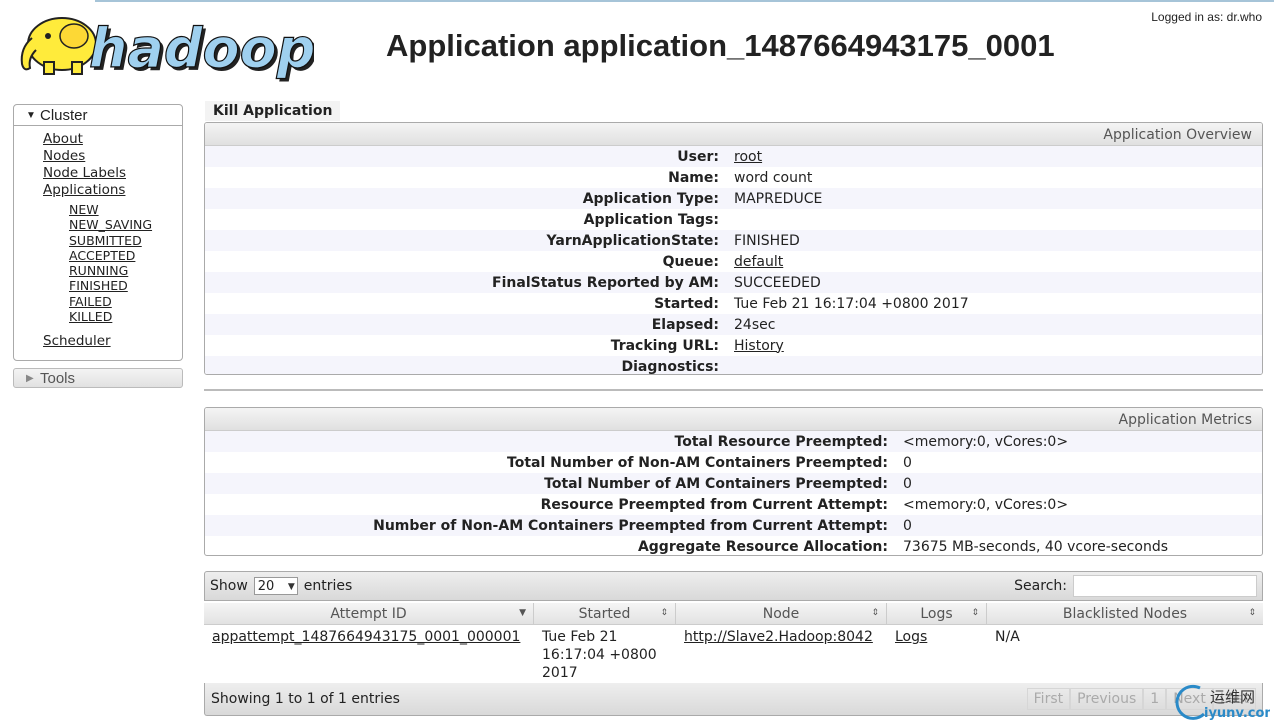 This screenshot has width=1274, height=728. I want to click on logged-in-label: Logged in as: dr.who, so click(1206, 17).